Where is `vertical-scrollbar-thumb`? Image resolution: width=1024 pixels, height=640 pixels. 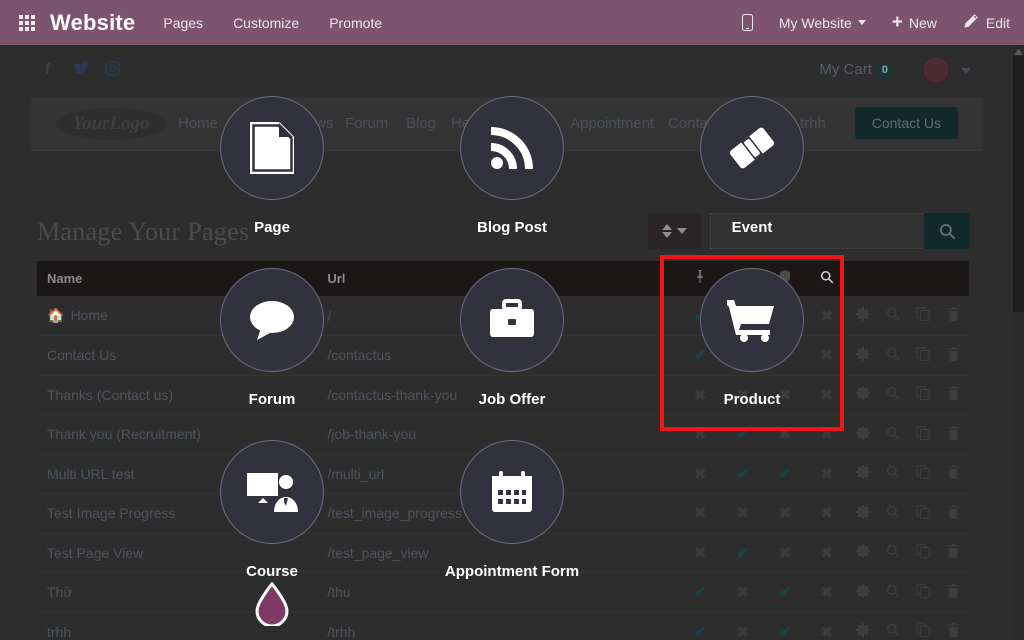 vertical-scrollbar-thumb is located at coordinates (1018, 184).